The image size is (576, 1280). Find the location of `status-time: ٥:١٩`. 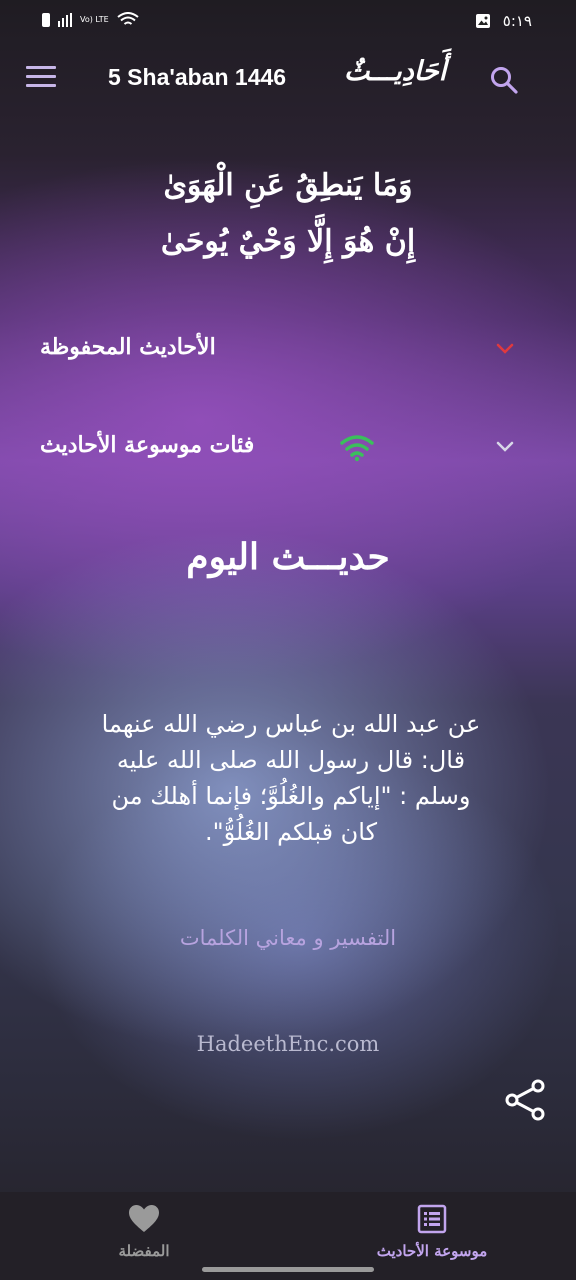

status-time: ٥:١٩ is located at coordinates (517, 21).